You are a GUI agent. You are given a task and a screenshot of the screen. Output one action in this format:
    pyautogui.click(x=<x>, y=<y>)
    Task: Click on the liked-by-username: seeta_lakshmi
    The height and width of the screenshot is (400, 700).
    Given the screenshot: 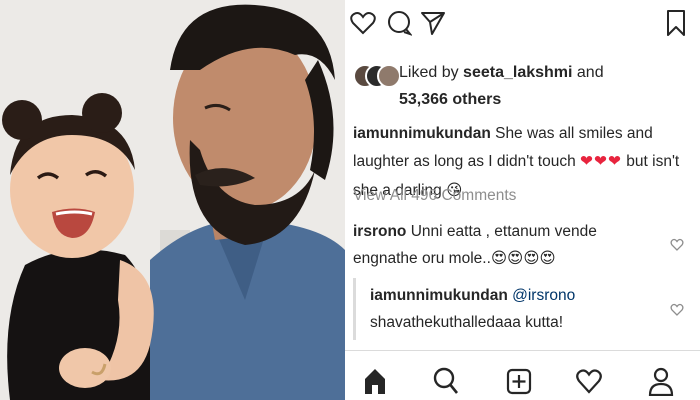 What is the action you would take?
    pyautogui.click(x=517, y=72)
    